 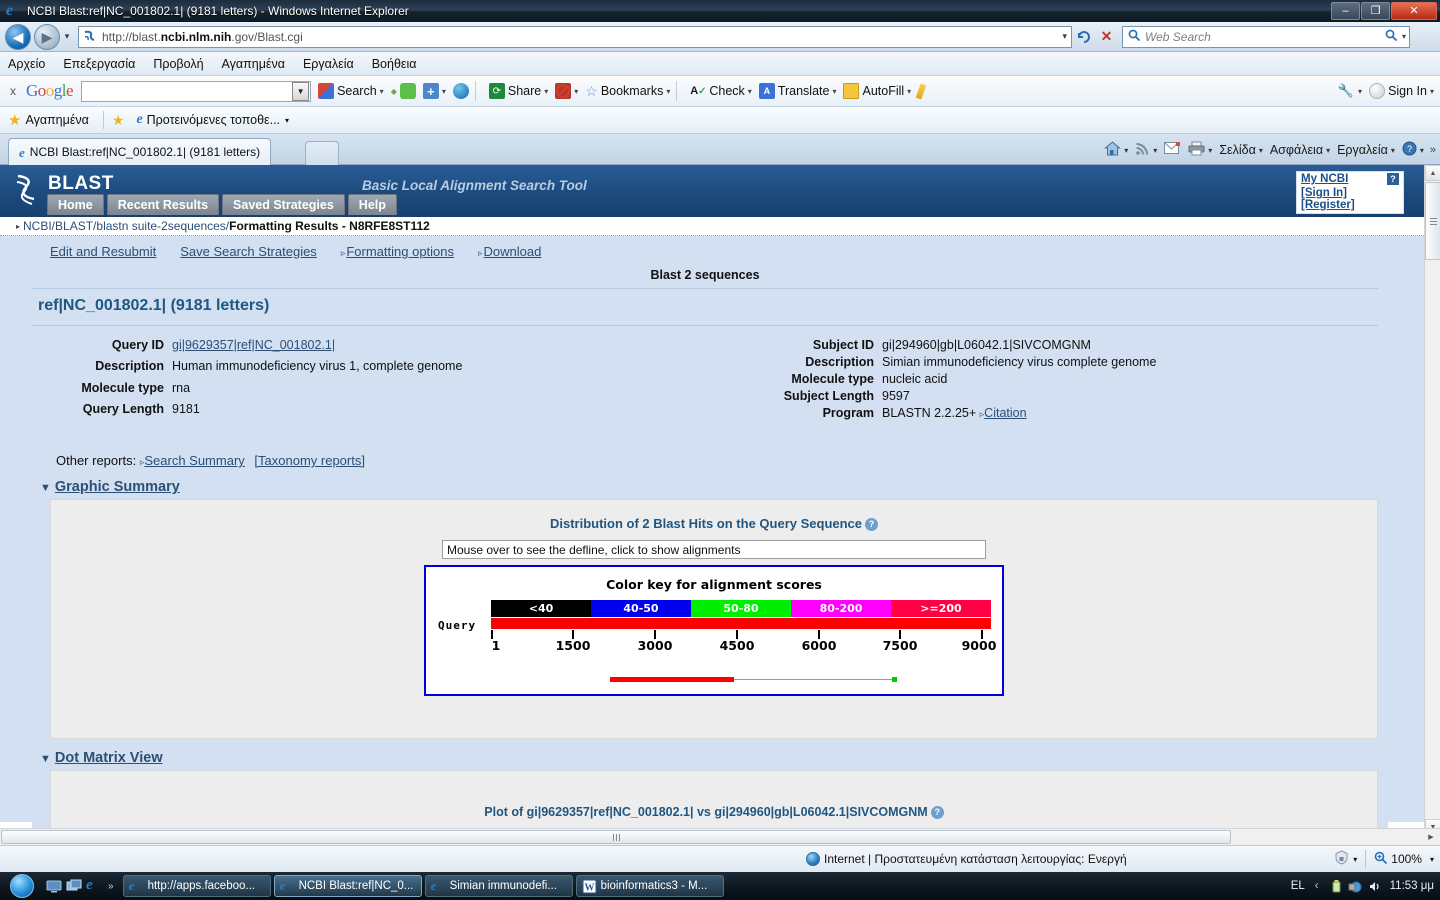 I want to click on google-sidewiki-button: ◆, so click(x=403, y=91).